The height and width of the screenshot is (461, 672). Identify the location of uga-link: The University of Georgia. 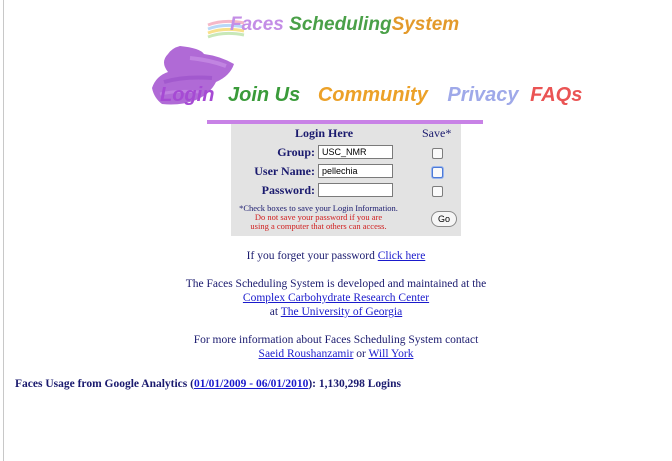
(341, 312).